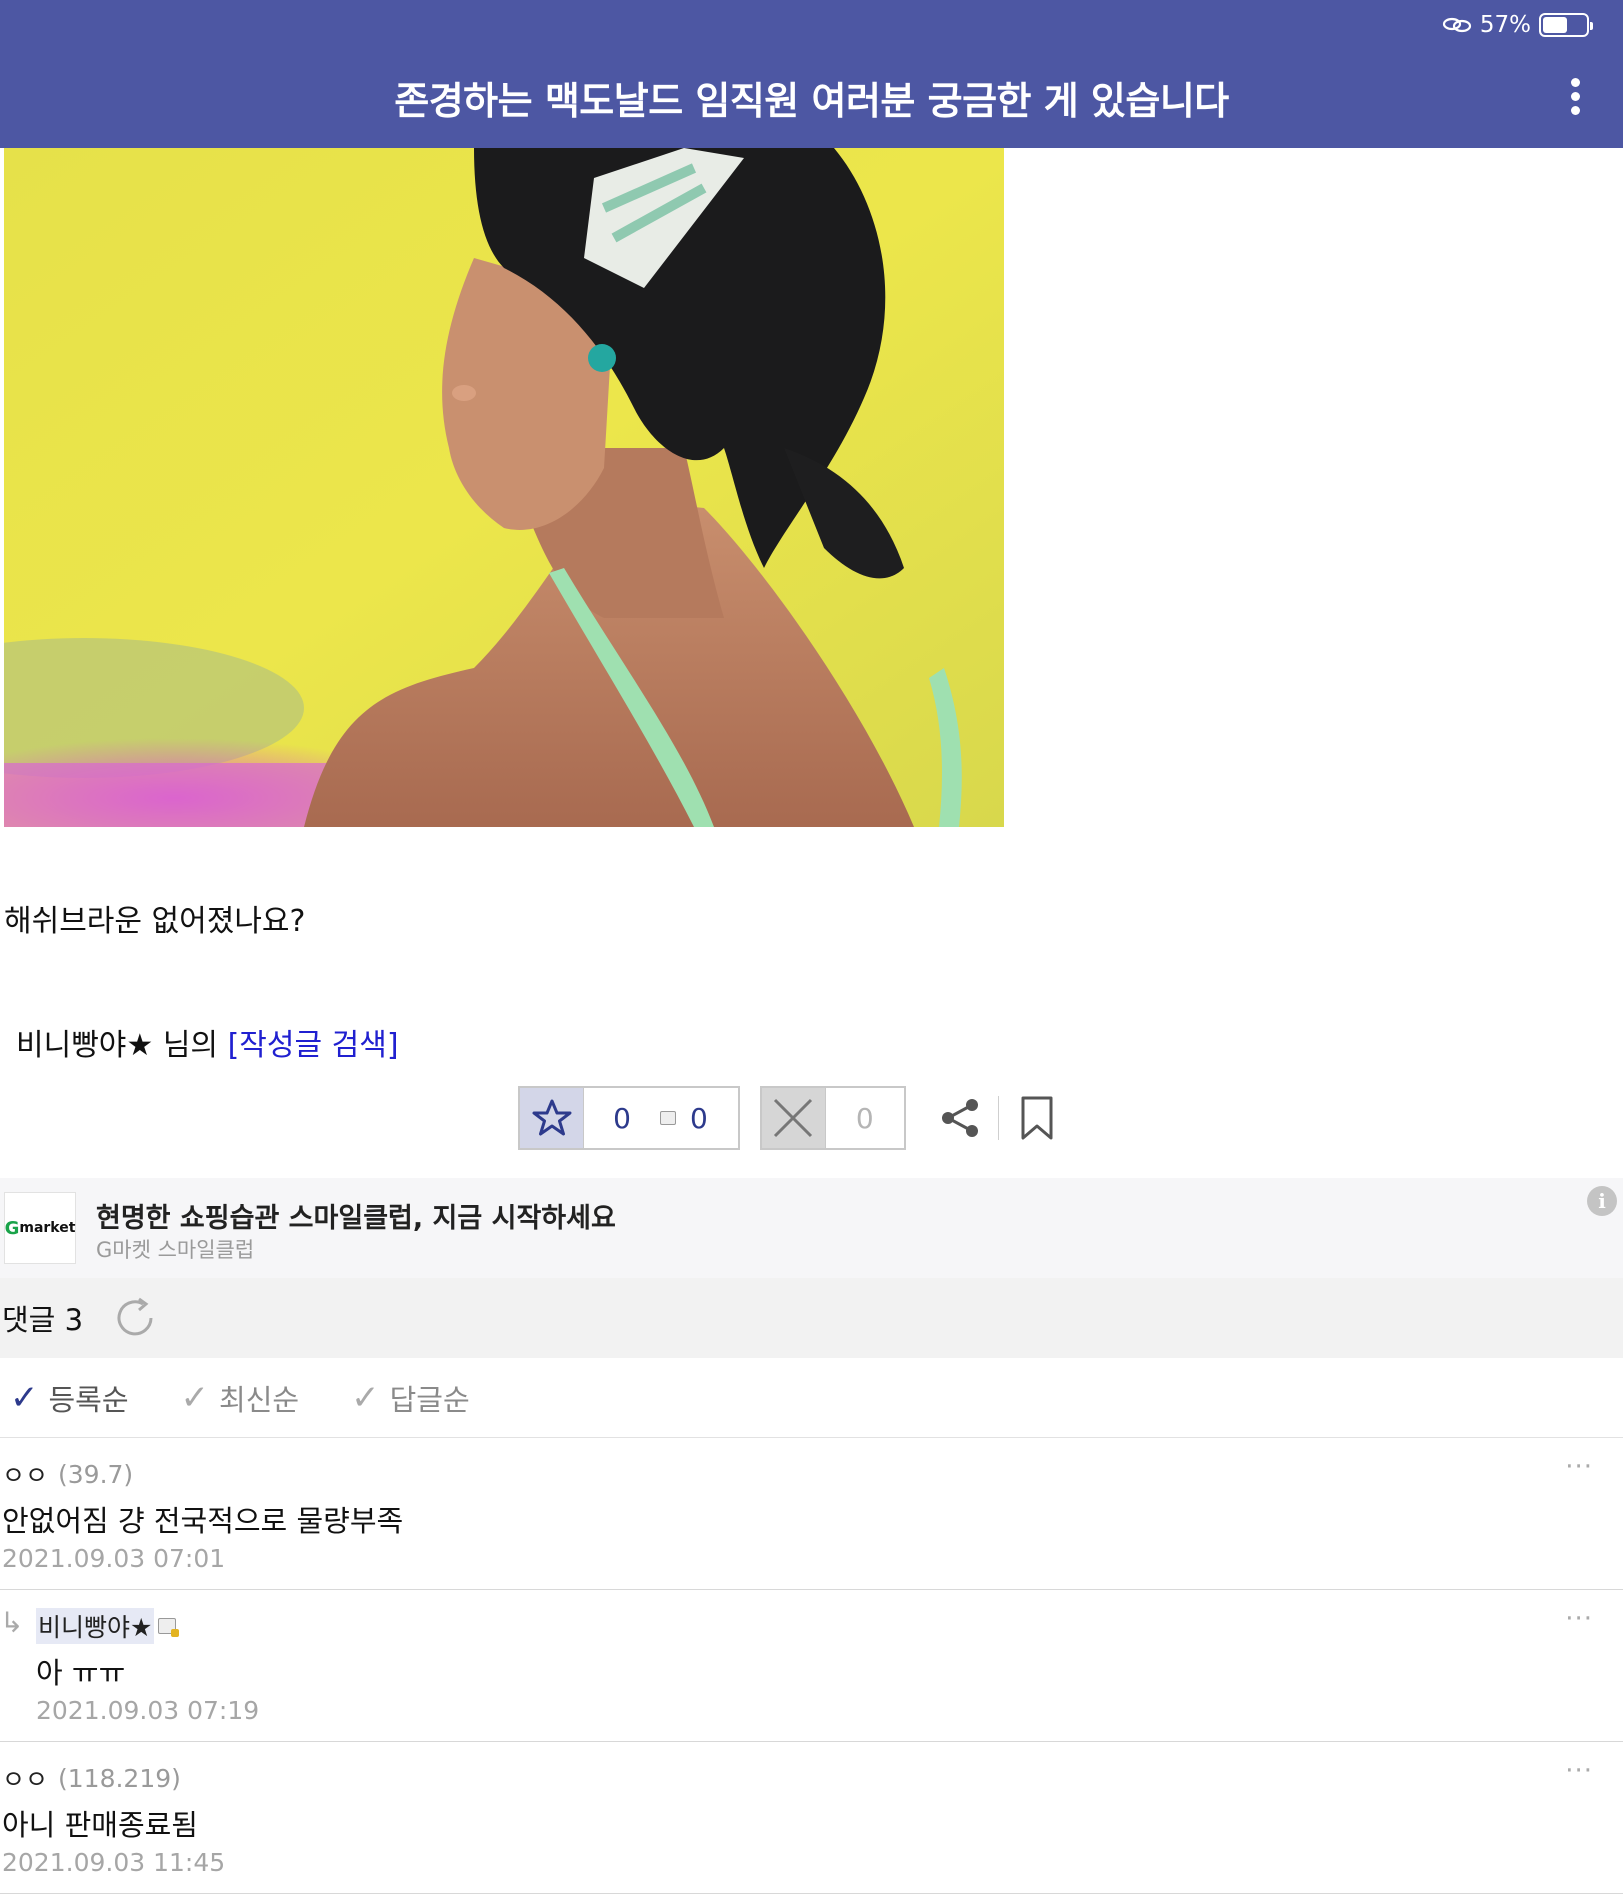 This screenshot has height=1899, width=1623. I want to click on comment-count: 댓글 3, so click(43, 1320).